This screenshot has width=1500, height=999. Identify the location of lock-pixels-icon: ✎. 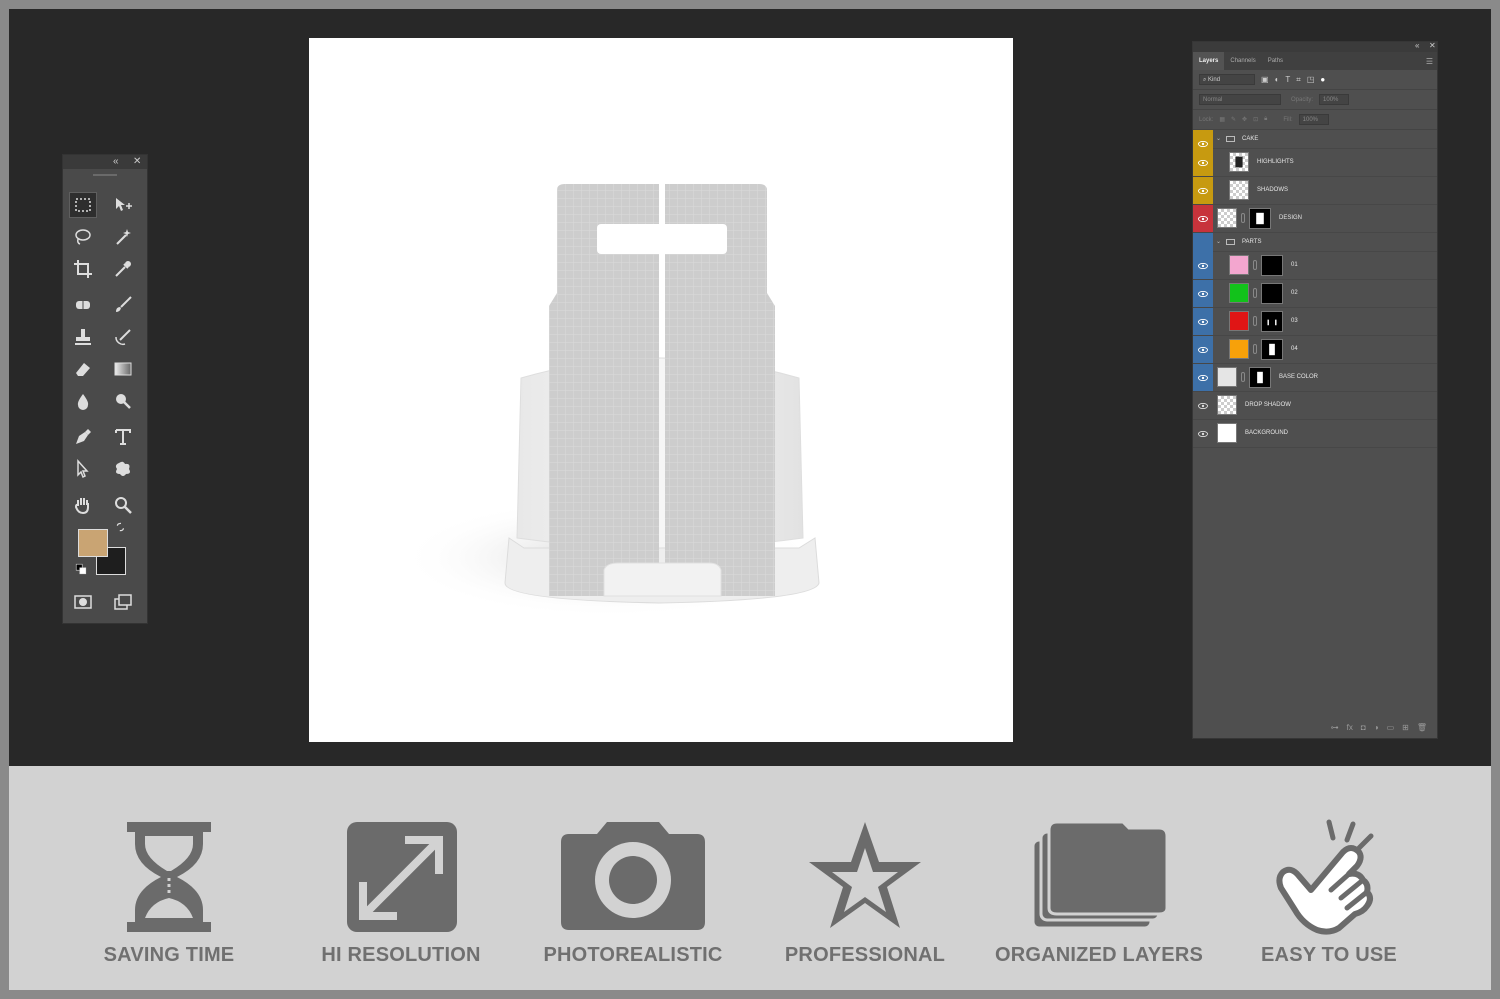
(1233, 119).